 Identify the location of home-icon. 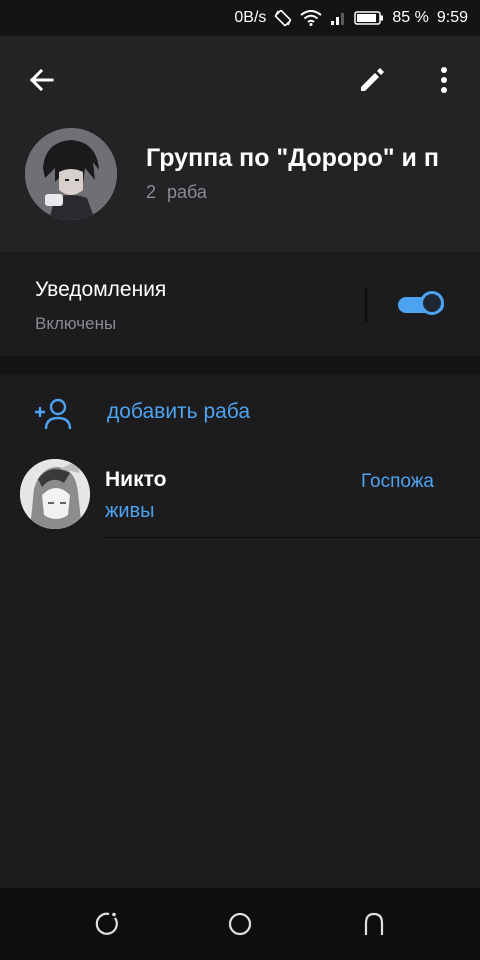
(240, 924).